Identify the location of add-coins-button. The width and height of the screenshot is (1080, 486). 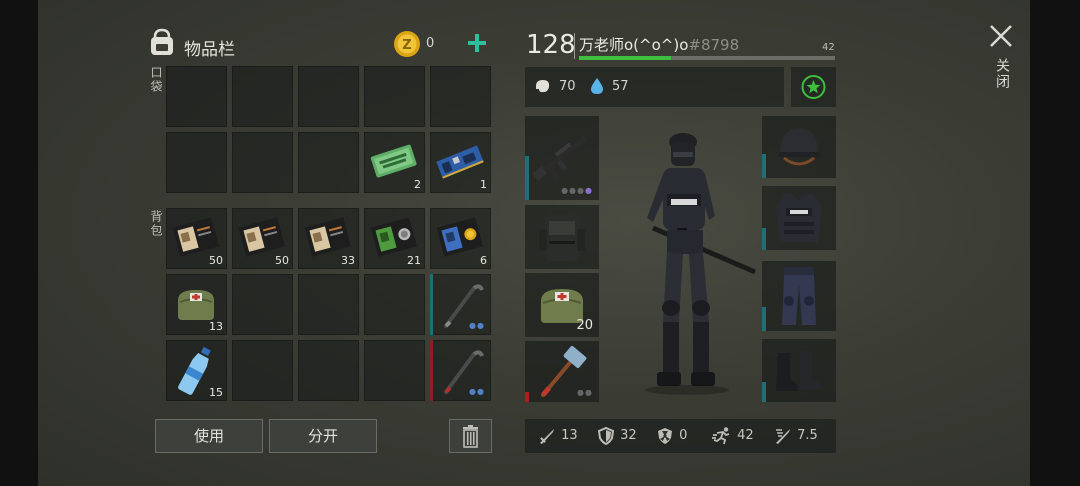
(477, 43).